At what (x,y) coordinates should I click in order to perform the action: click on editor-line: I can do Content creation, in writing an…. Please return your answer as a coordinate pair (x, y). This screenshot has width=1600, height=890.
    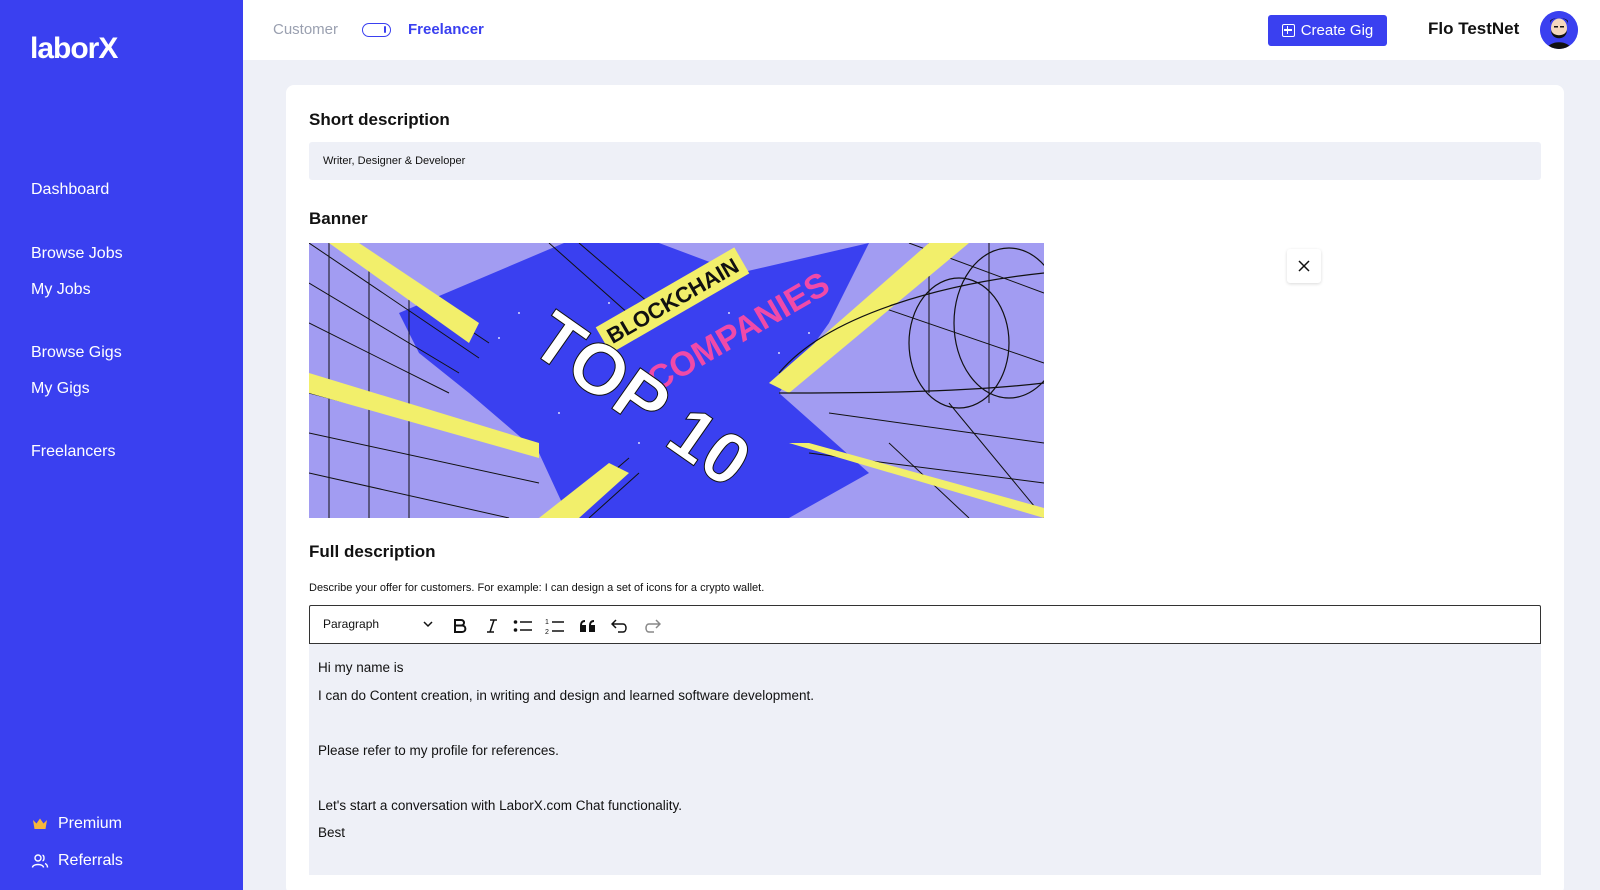
    Looking at the image, I should click on (566, 695).